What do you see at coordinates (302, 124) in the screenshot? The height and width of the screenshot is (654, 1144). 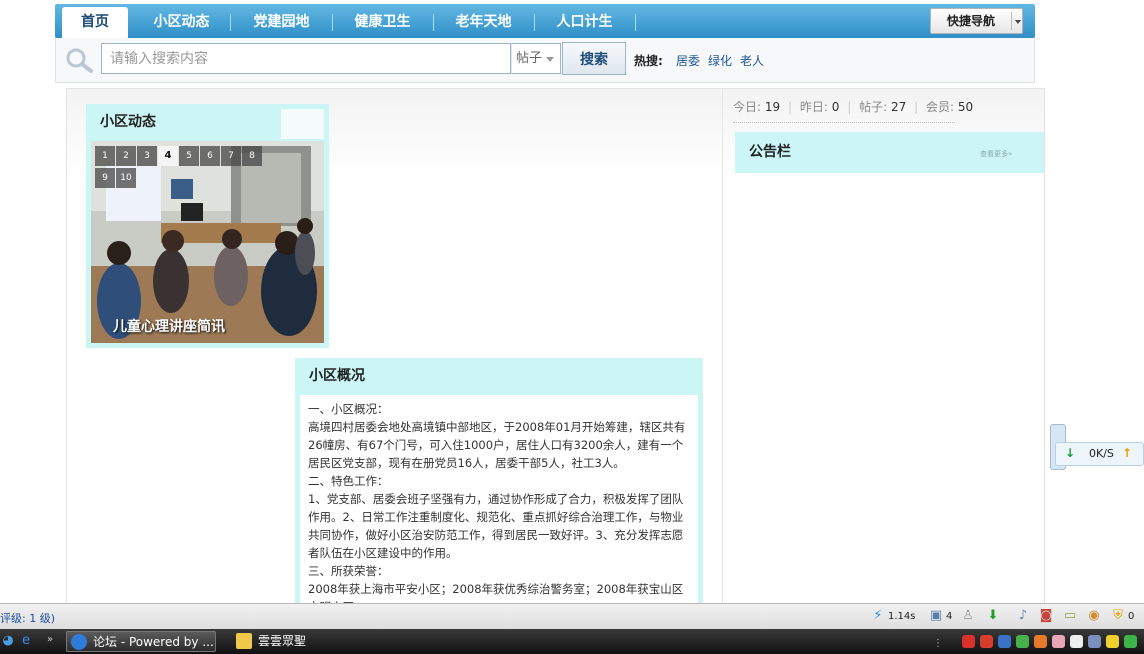 I see `header-spacer` at bounding box center [302, 124].